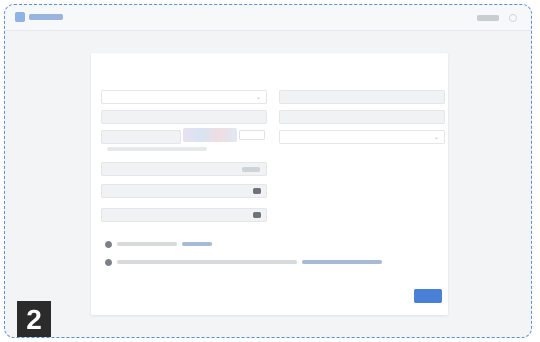  Describe the element at coordinates (210, 135) in the screenshot. I see `captcha-image` at that location.